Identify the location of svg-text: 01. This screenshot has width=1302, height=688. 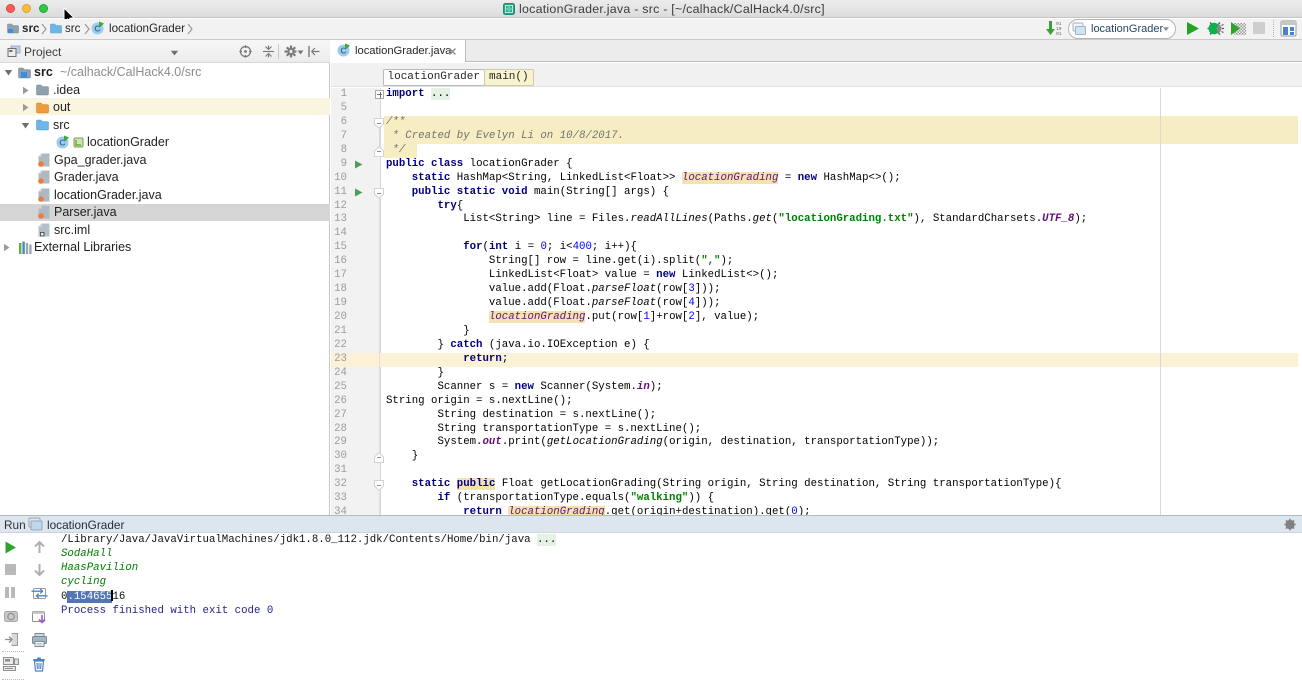
(1059, 34).